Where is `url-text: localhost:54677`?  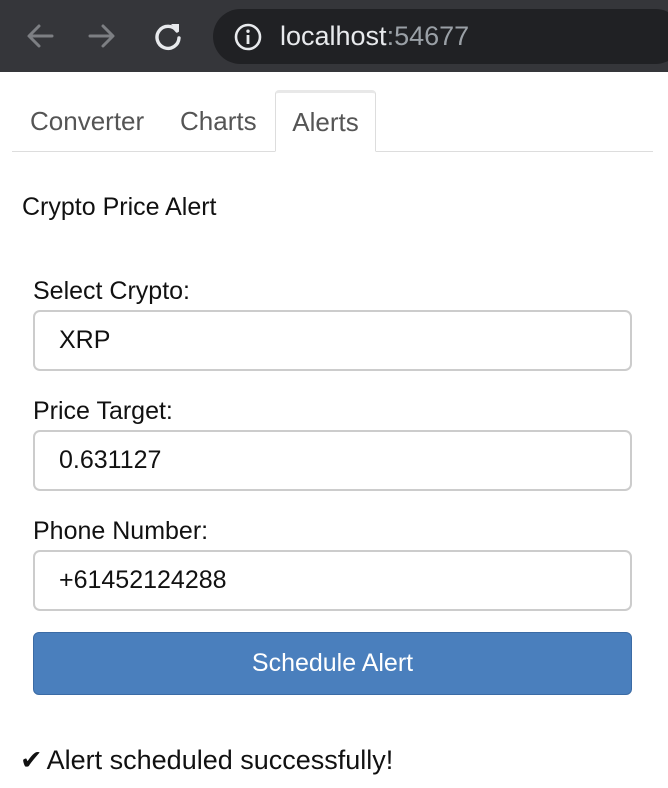
url-text: localhost:54677 is located at coordinates (374, 36).